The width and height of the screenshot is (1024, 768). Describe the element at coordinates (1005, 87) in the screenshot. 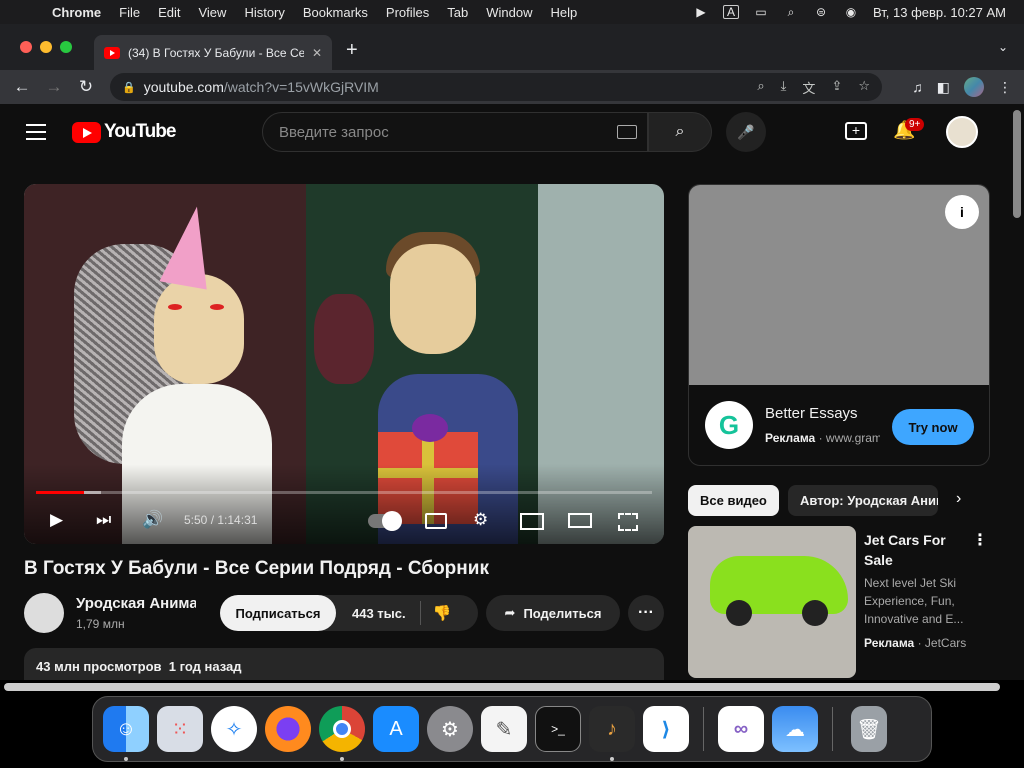

I see `chrome-menu-icon: ⋮` at that location.